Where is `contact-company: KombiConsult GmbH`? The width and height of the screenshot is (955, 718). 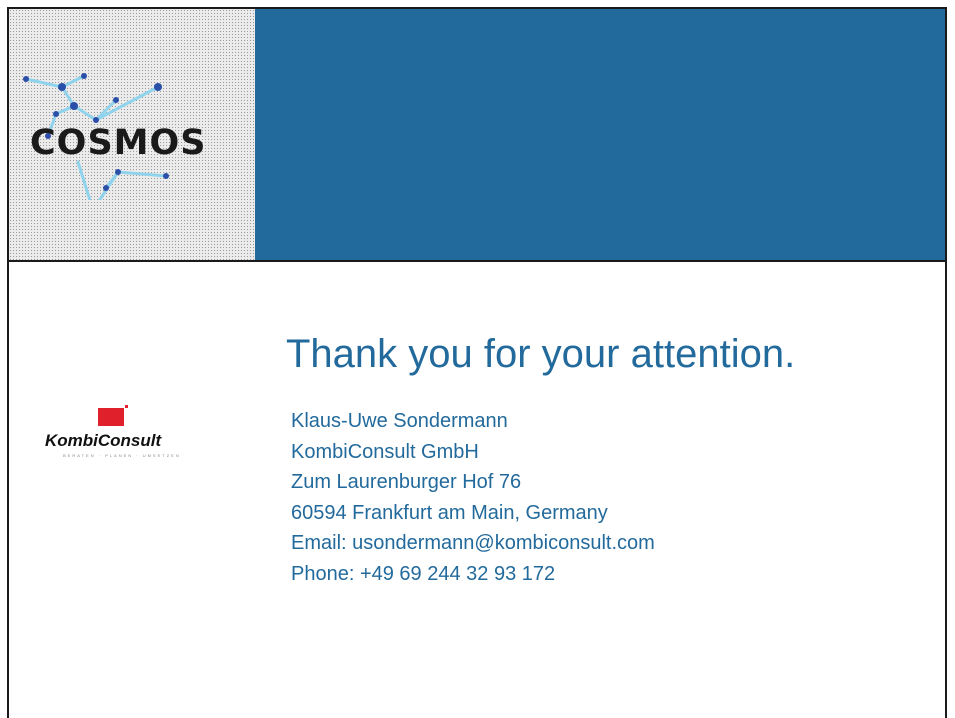
contact-company: KombiConsult GmbH is located at coordinates (385, 451).